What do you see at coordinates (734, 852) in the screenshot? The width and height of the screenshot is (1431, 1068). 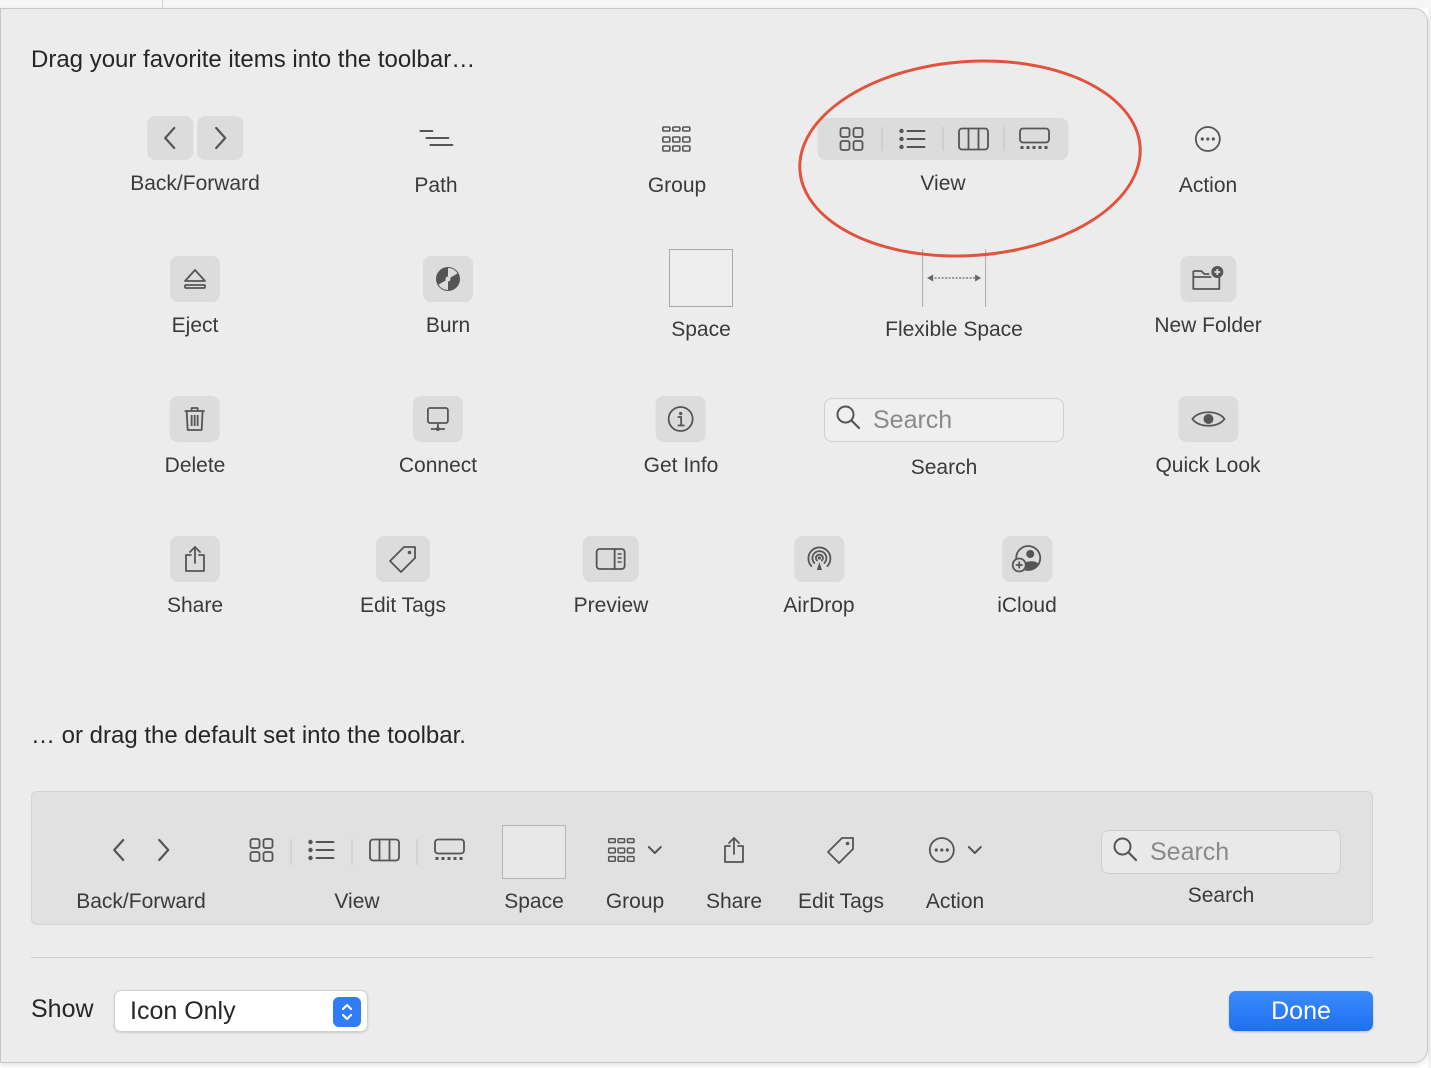 I see `share-icon` at bounding box center [734, 852].